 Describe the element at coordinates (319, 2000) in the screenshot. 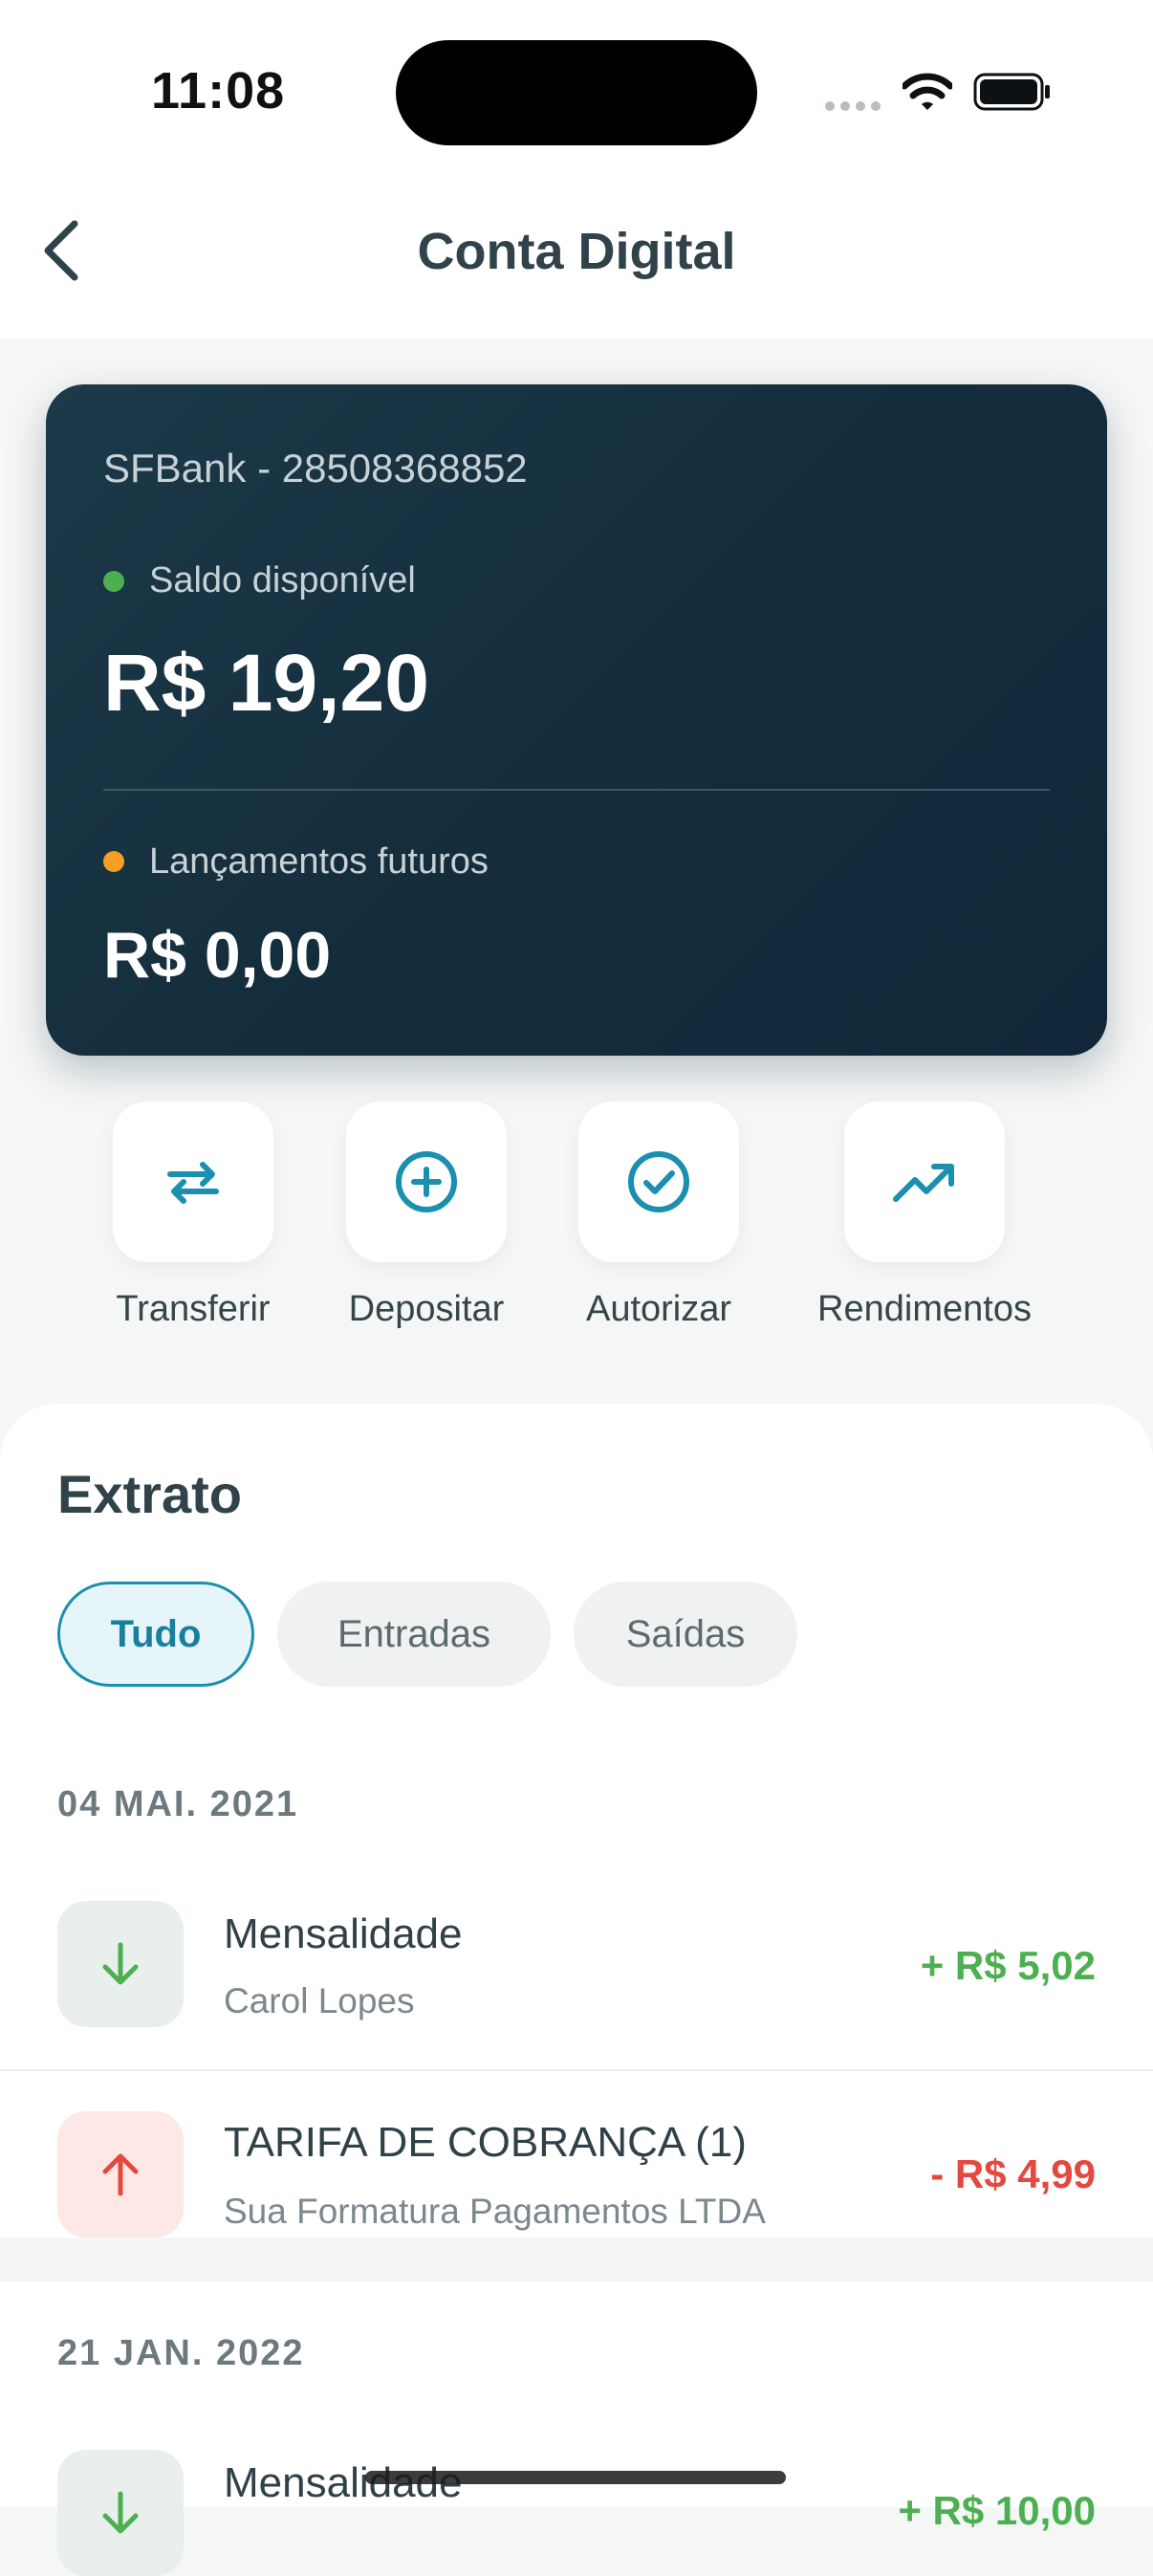

I see `transaction-subtitle: Carol Lopes` at that location.